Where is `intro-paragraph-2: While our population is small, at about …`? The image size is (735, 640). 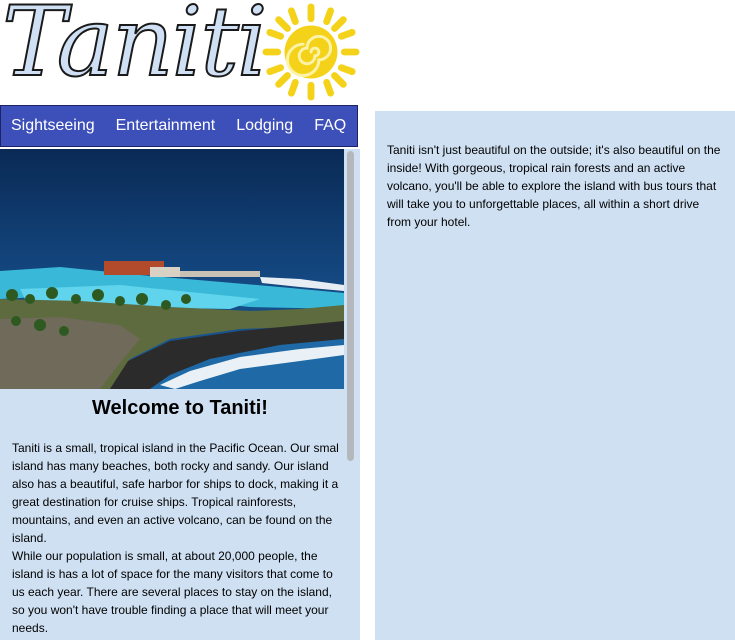
intro-paragraph-2: While our population is small, at about … is located at coordinates (172, 592).